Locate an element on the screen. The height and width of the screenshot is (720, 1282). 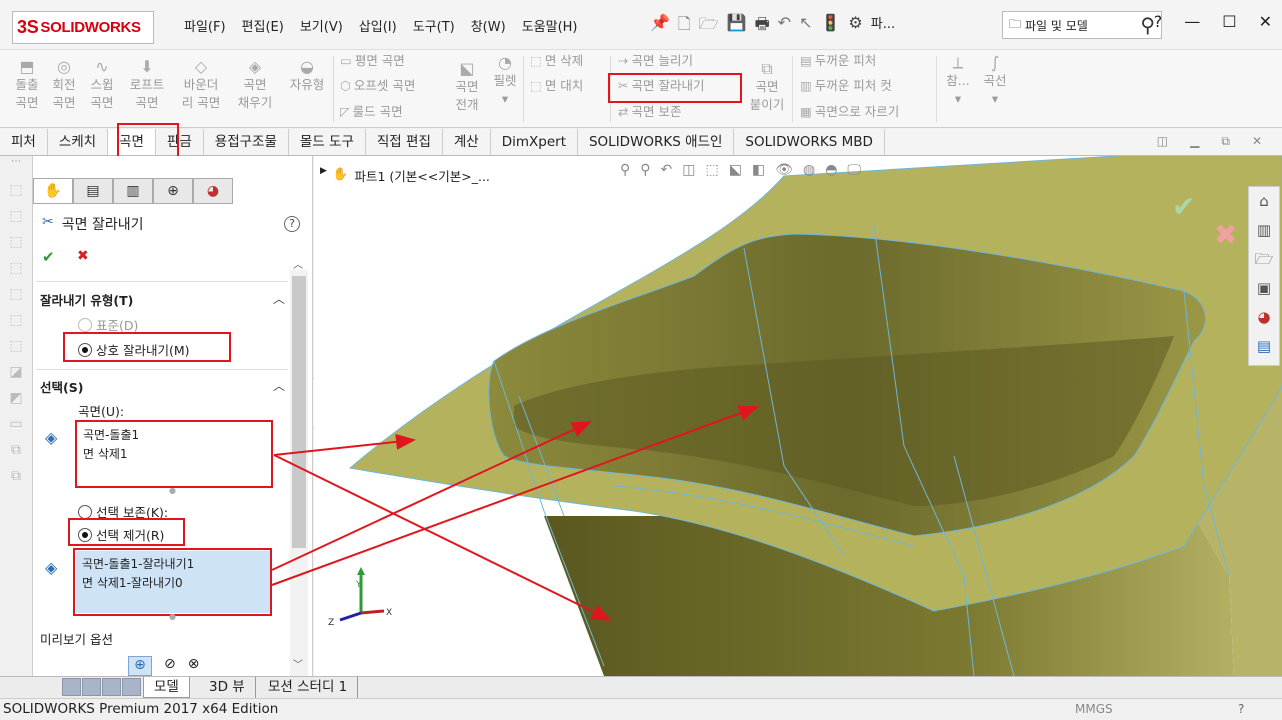
tab-model: 모델 is located at coordinates (166, 687).